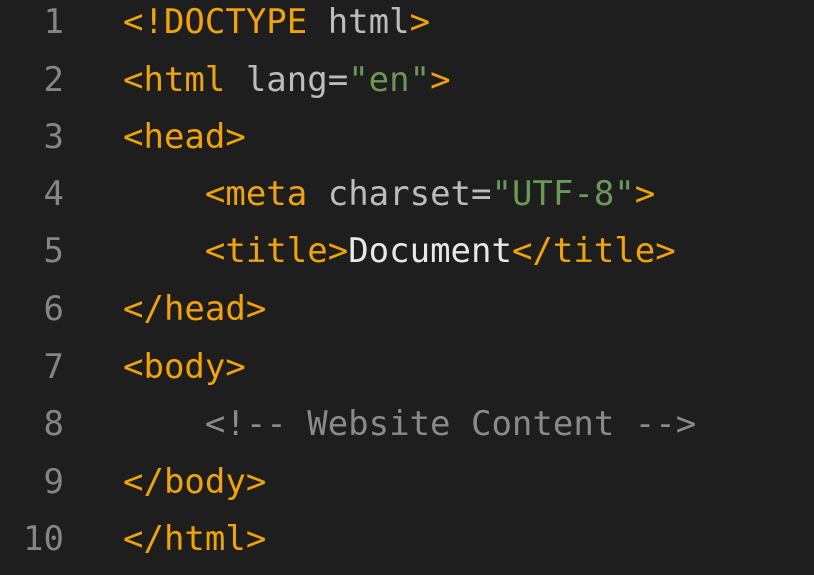 Image resolution: width=814 pixels, height=575 pixels. Describe the element at coordinates (407, 491) in the screenshot. I see `code-line: 9 </body>` at that location.